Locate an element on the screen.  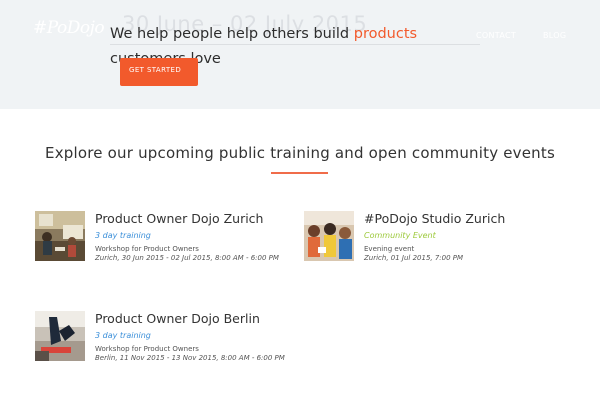
tagline-start: We help people help others build is located at coordinates (232, 34).